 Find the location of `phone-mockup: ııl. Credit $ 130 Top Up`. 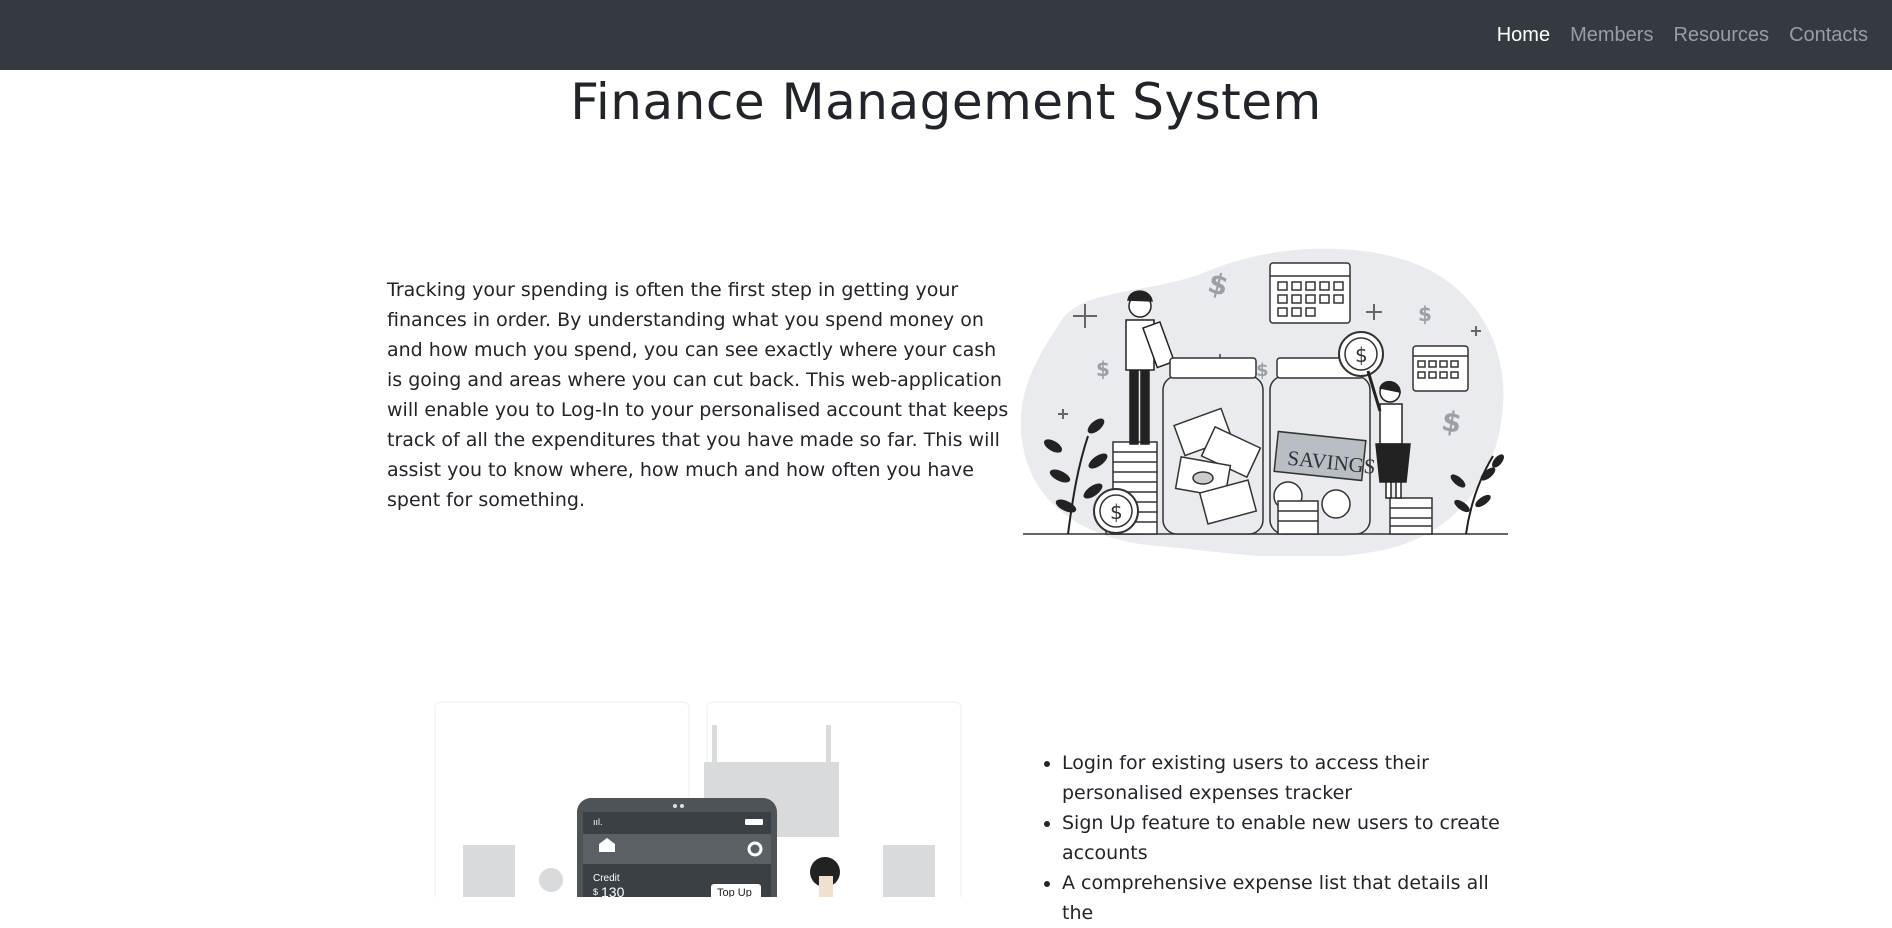

phone-mockup: ııl. Credit $ 130 Top Up is located at coordinates (677, 847).